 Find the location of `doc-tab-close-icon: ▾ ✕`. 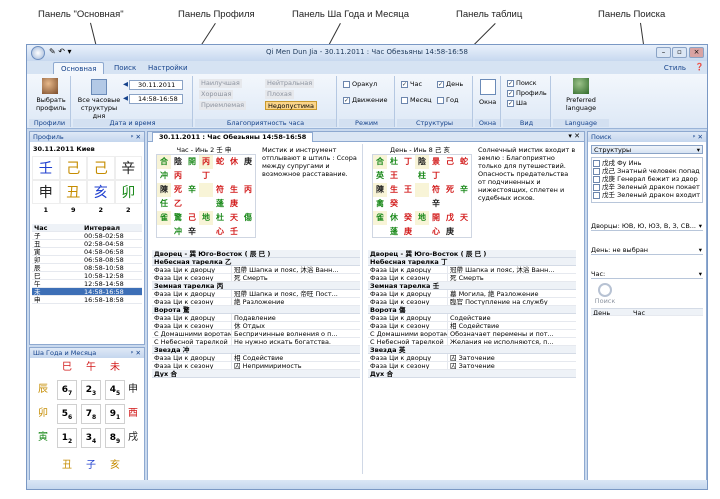

doc-tab-close-icon: ▾ ✕ is located at coordinates (574, 136).